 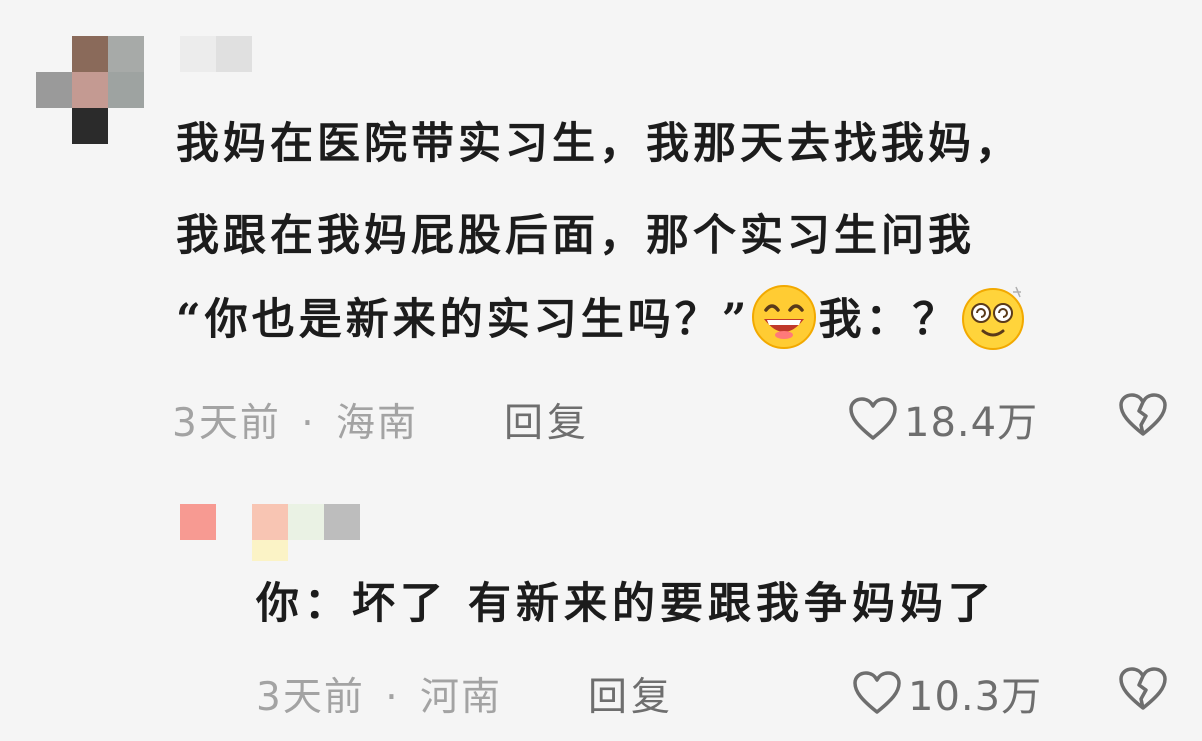 I want to click on comment-line-1: 我妈在医院带实习生，我那天去找我妈，, so click(x=599, y=144).